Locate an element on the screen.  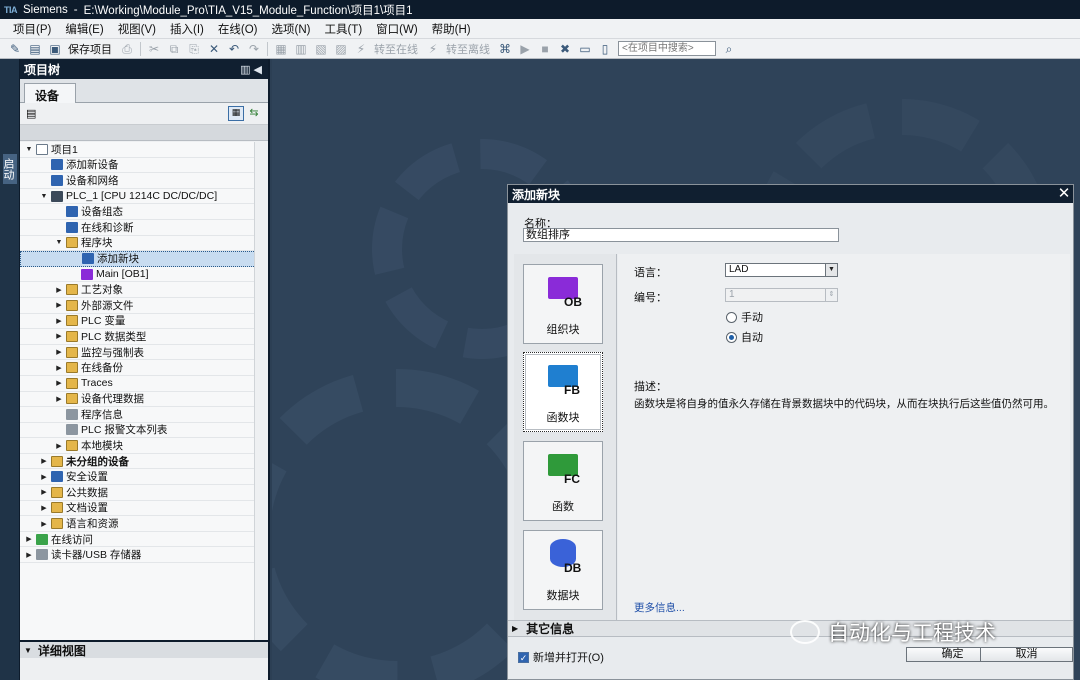
number-stepper: 1 ⇕ is located at coordinates (781, 295).